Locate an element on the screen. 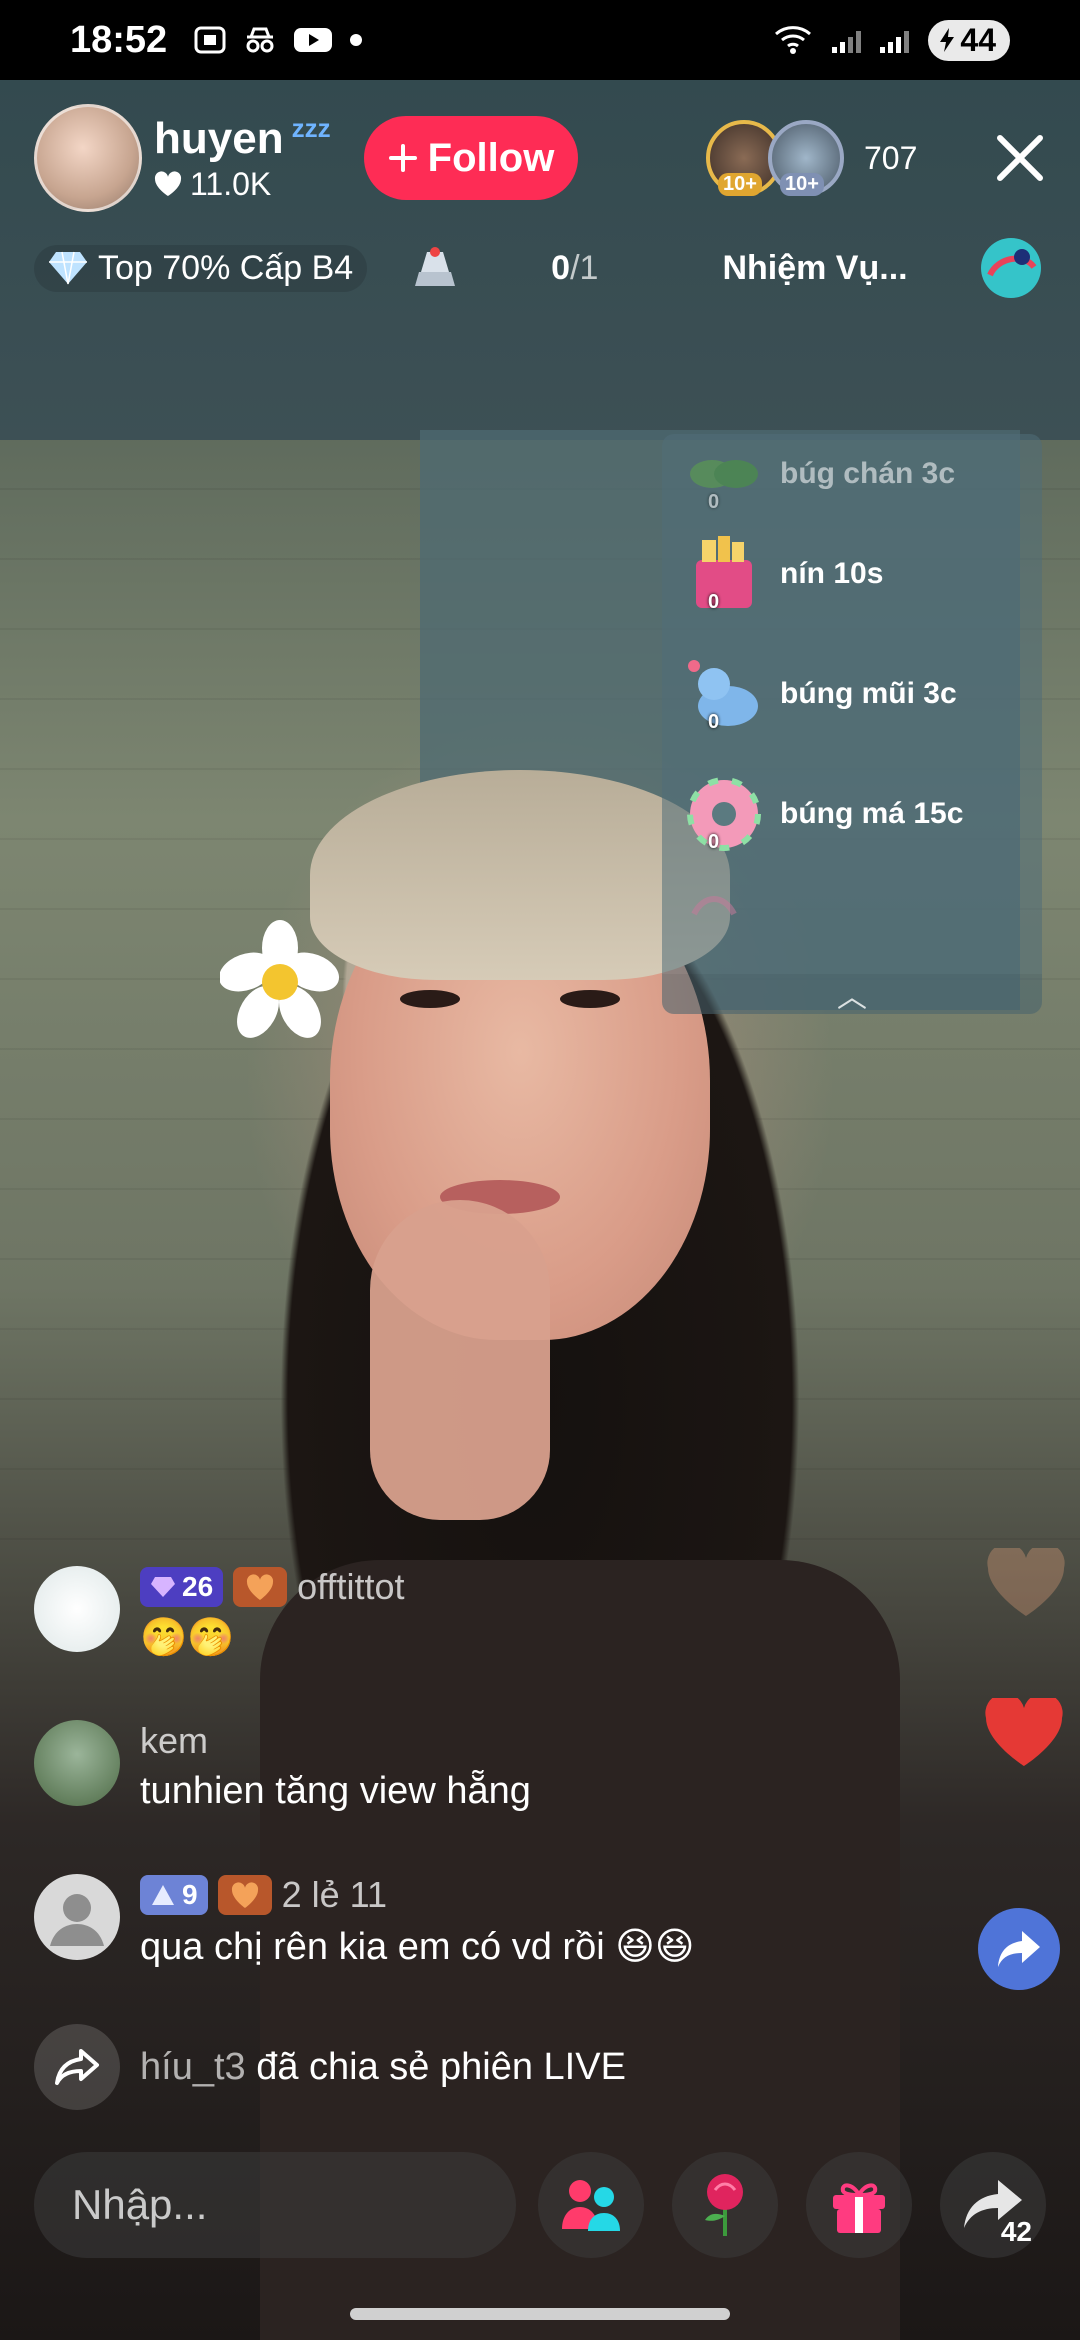 The image size is (1080, 2340). host-name-row: huyen zzz is located at coordinates (242, 138).